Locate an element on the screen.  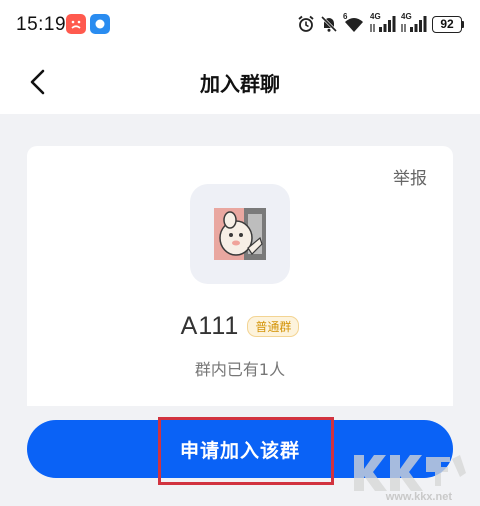
watermark-url: www.kkx.net is located at coordinates (418, 497).